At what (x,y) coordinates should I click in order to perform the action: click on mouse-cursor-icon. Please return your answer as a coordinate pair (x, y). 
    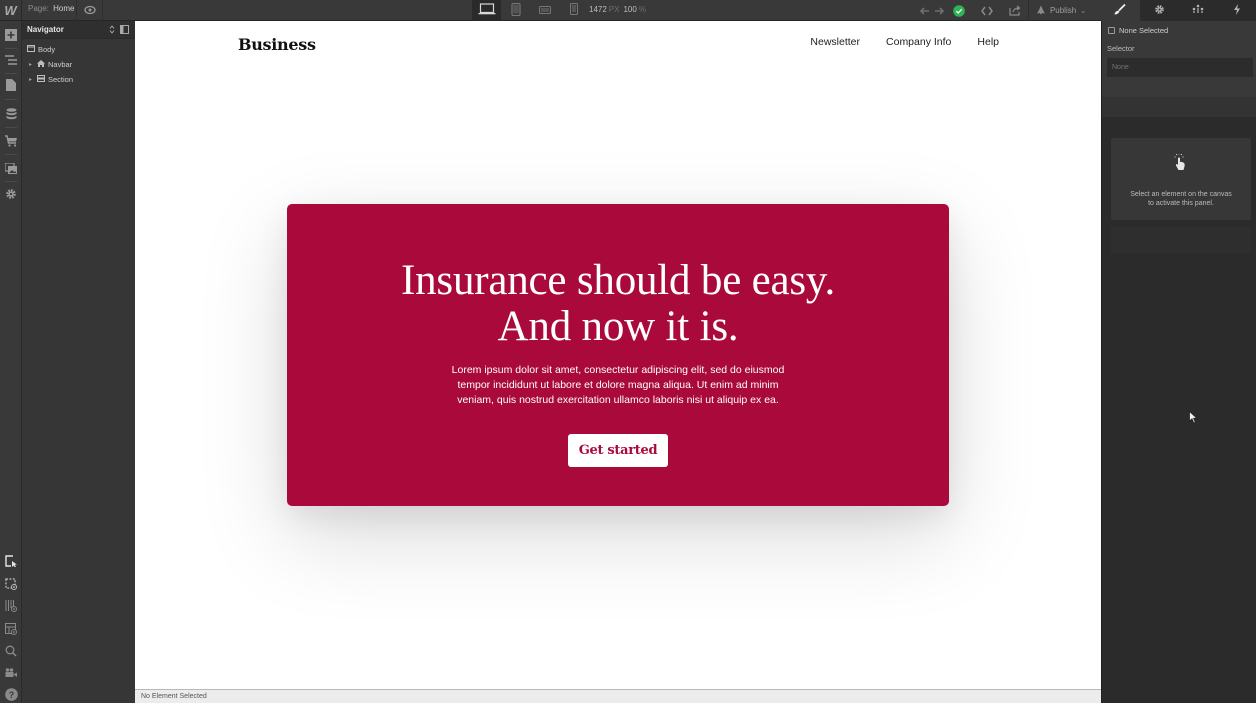
    Looking at the image, I should click on (1194, 418).